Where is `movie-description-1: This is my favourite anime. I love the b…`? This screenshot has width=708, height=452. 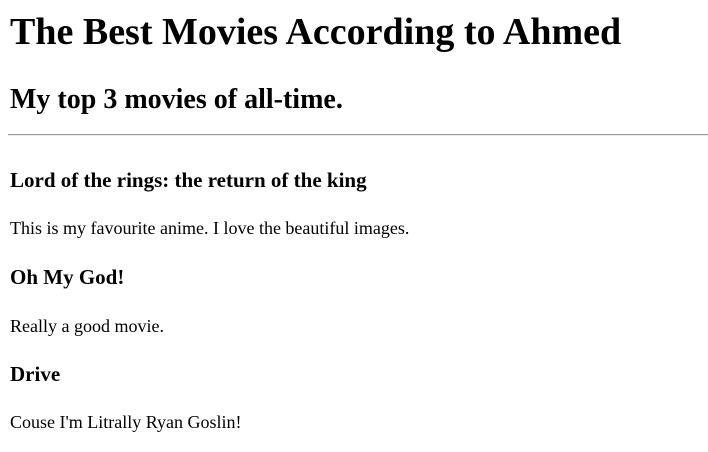 movie-description-1: This is my favourite anime. I love the b… is located at coordinates (210, 228).